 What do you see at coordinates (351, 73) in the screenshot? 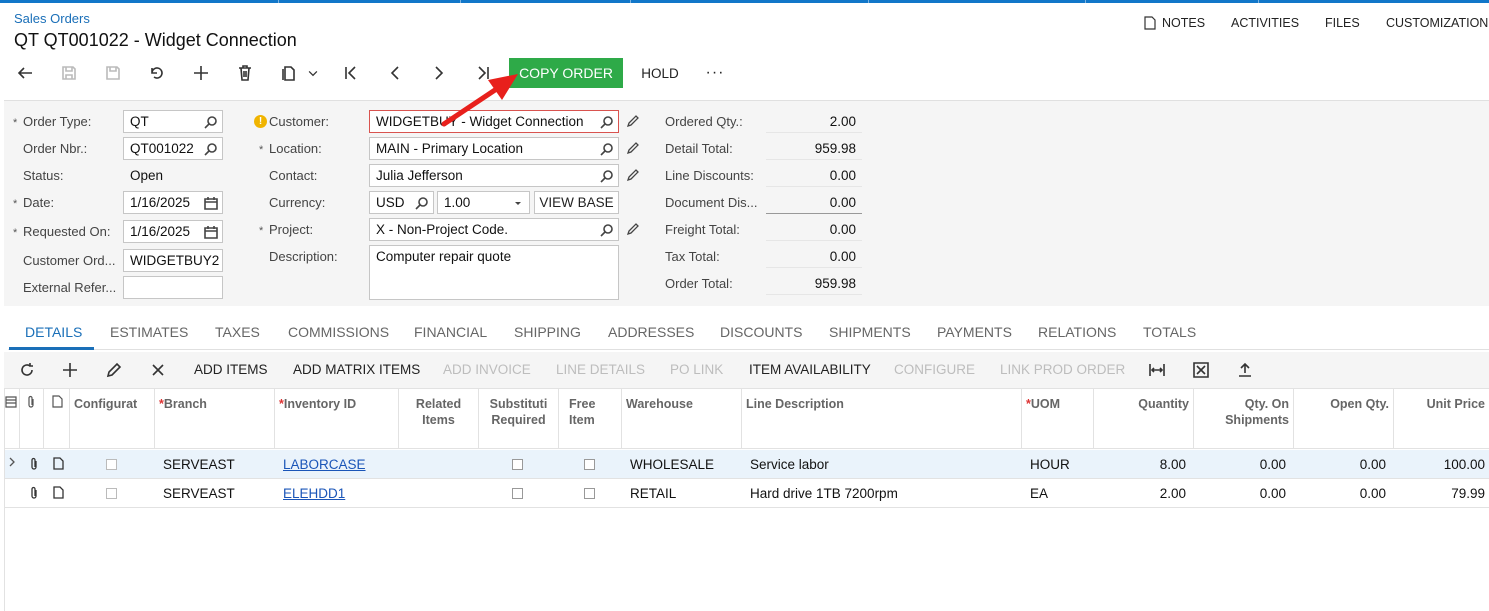
I see `first-record-icon` at bounding box center [351, 73].